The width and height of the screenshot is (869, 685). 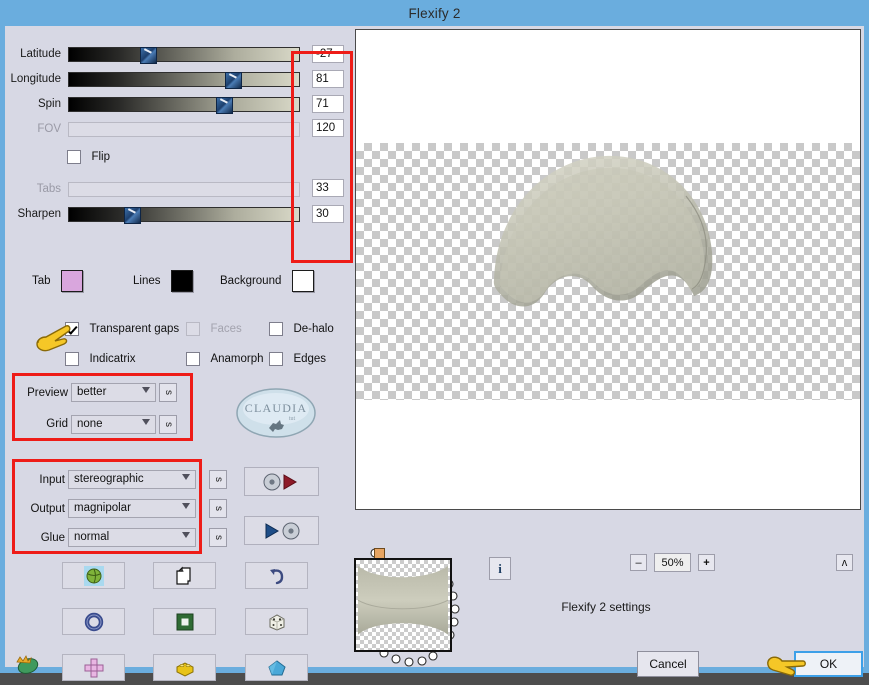 What do you see at coordinates (74, 156) in the screenshot?
I see `flip-checkbox` at bounding box center [74, 156].